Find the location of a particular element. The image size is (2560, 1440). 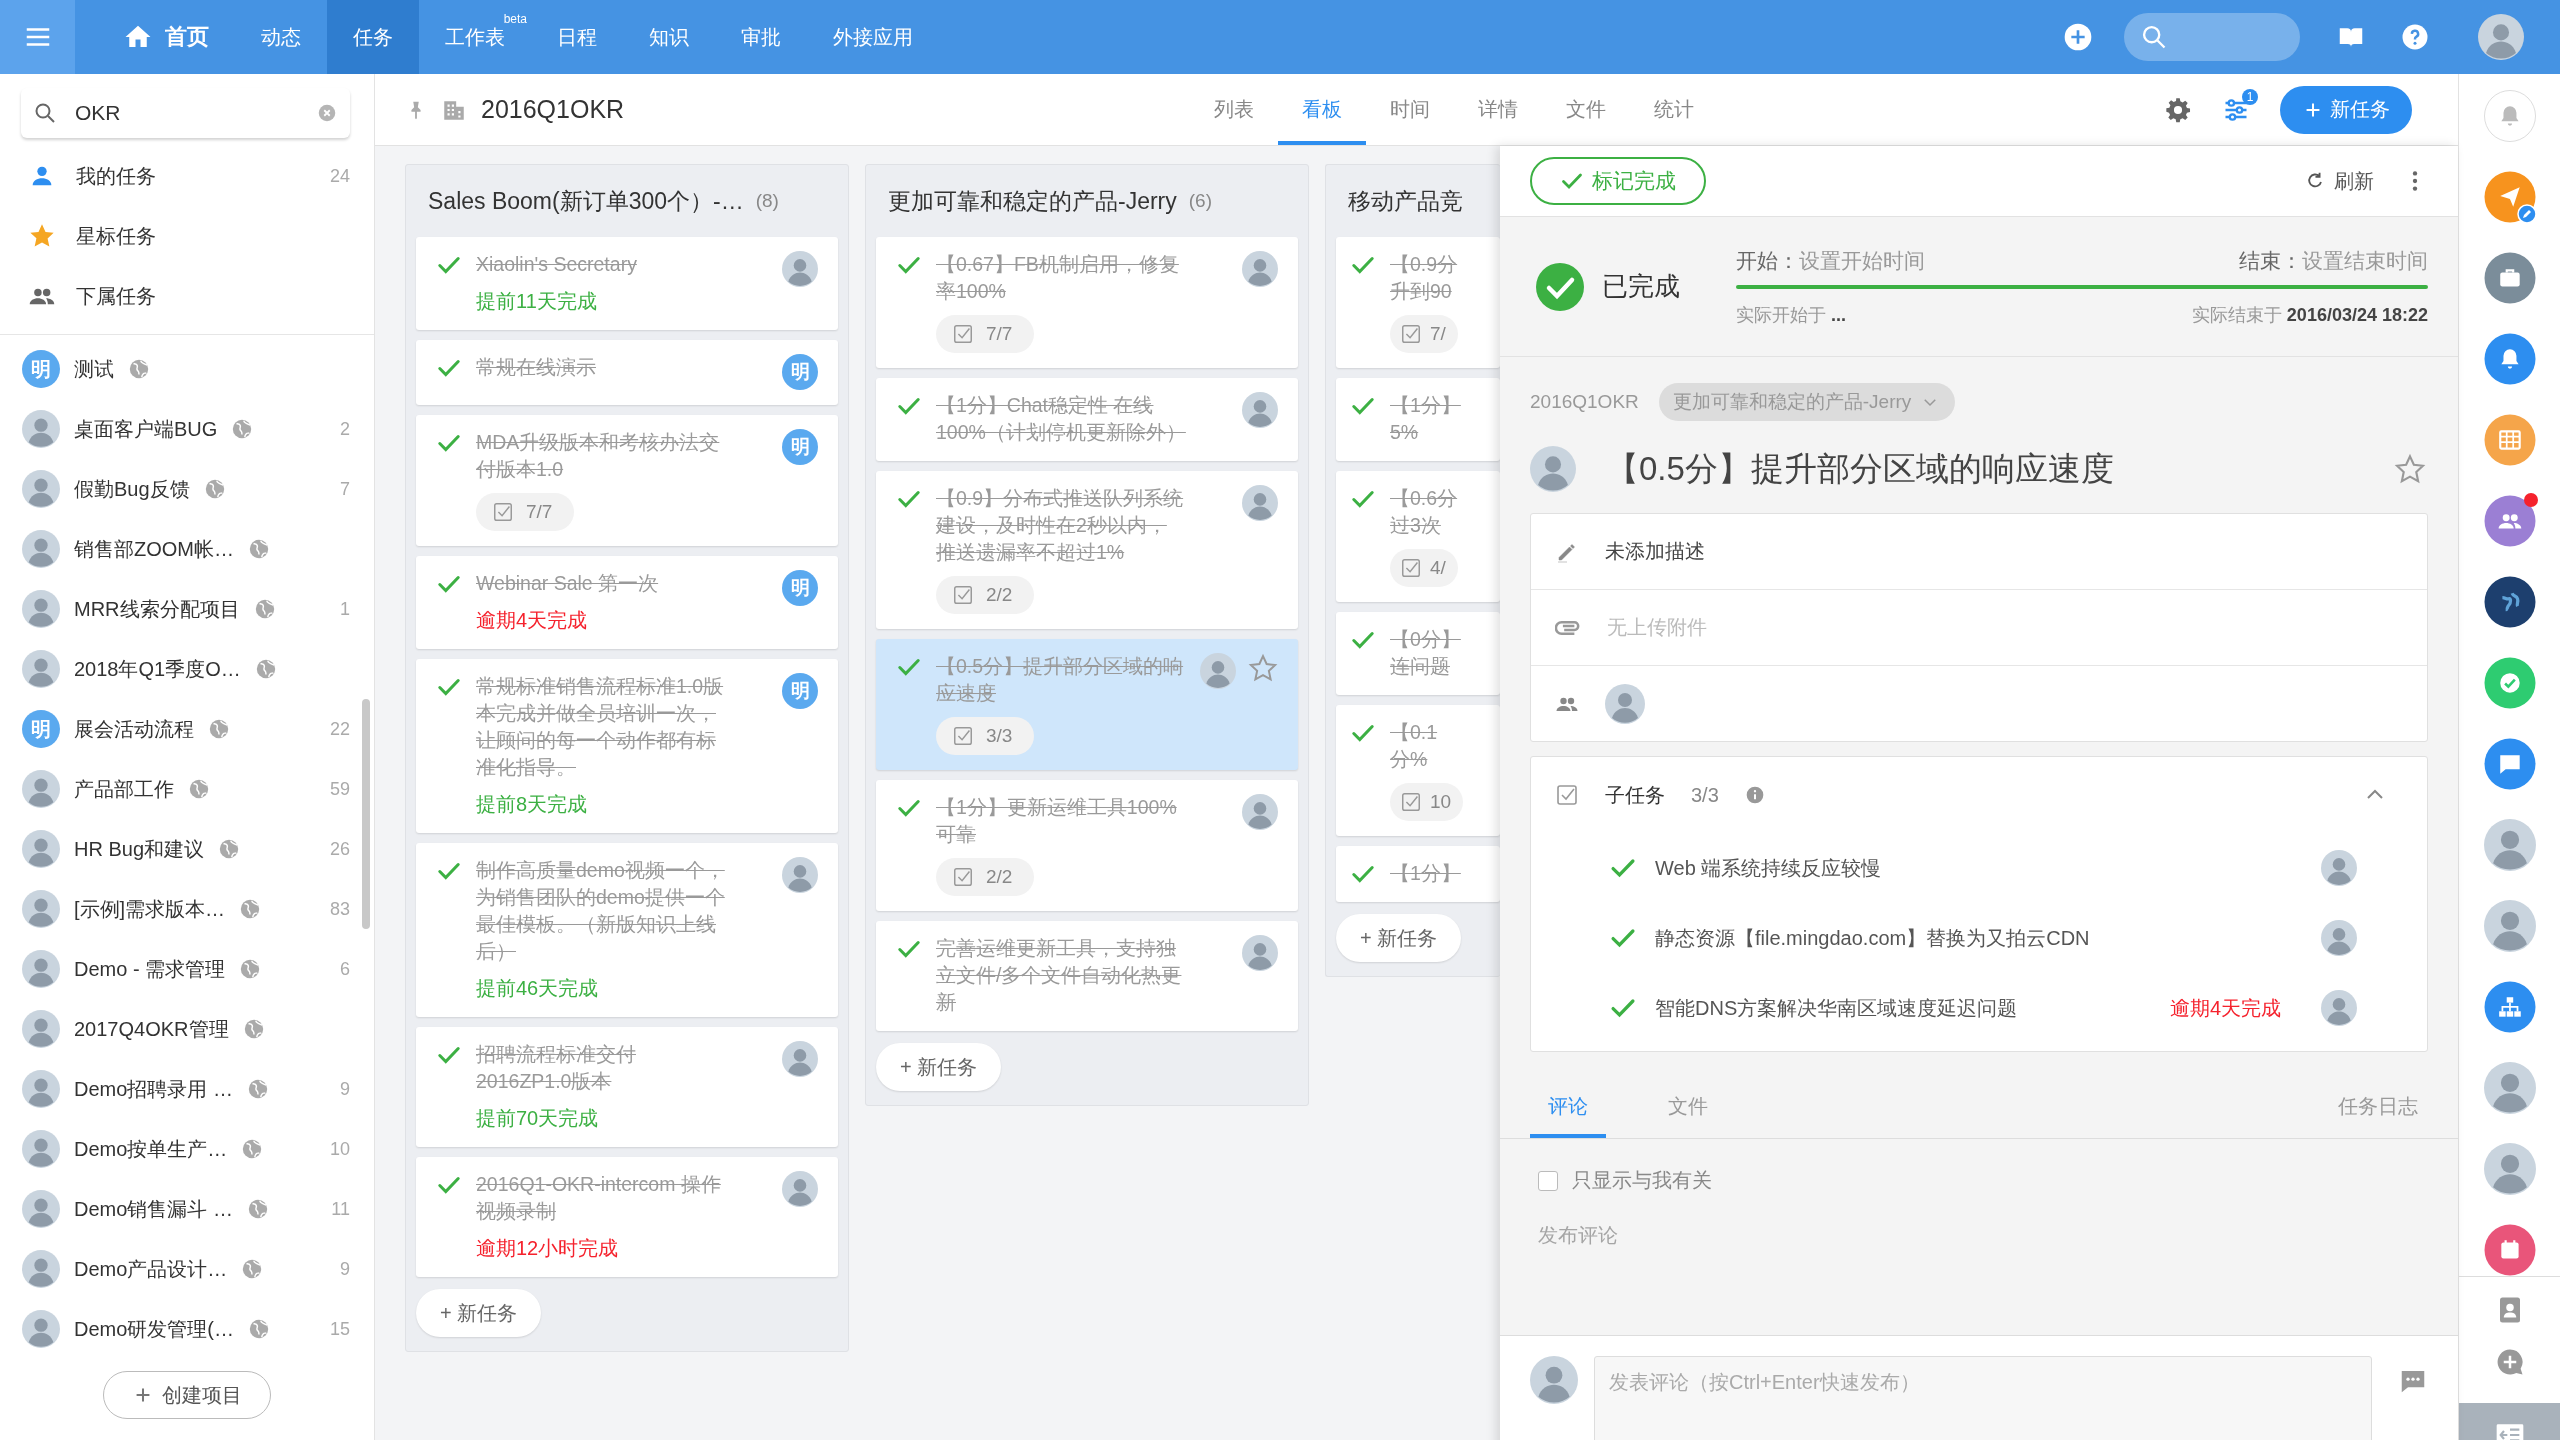

project-item: Demo产品设计… 9 is located at coordinates (187, 1269).